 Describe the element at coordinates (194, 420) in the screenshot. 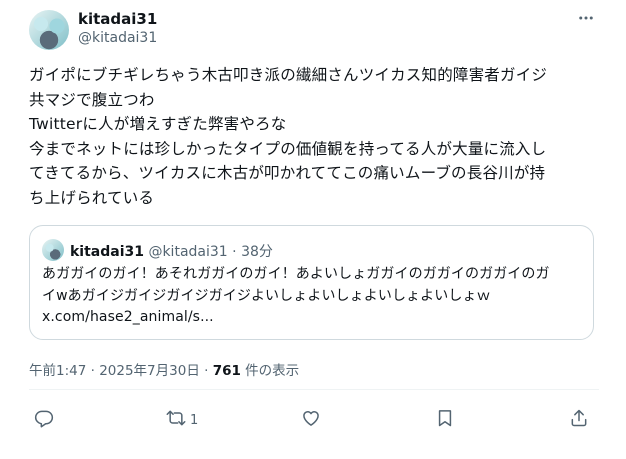

I see `retweet-count: 1` at that location.